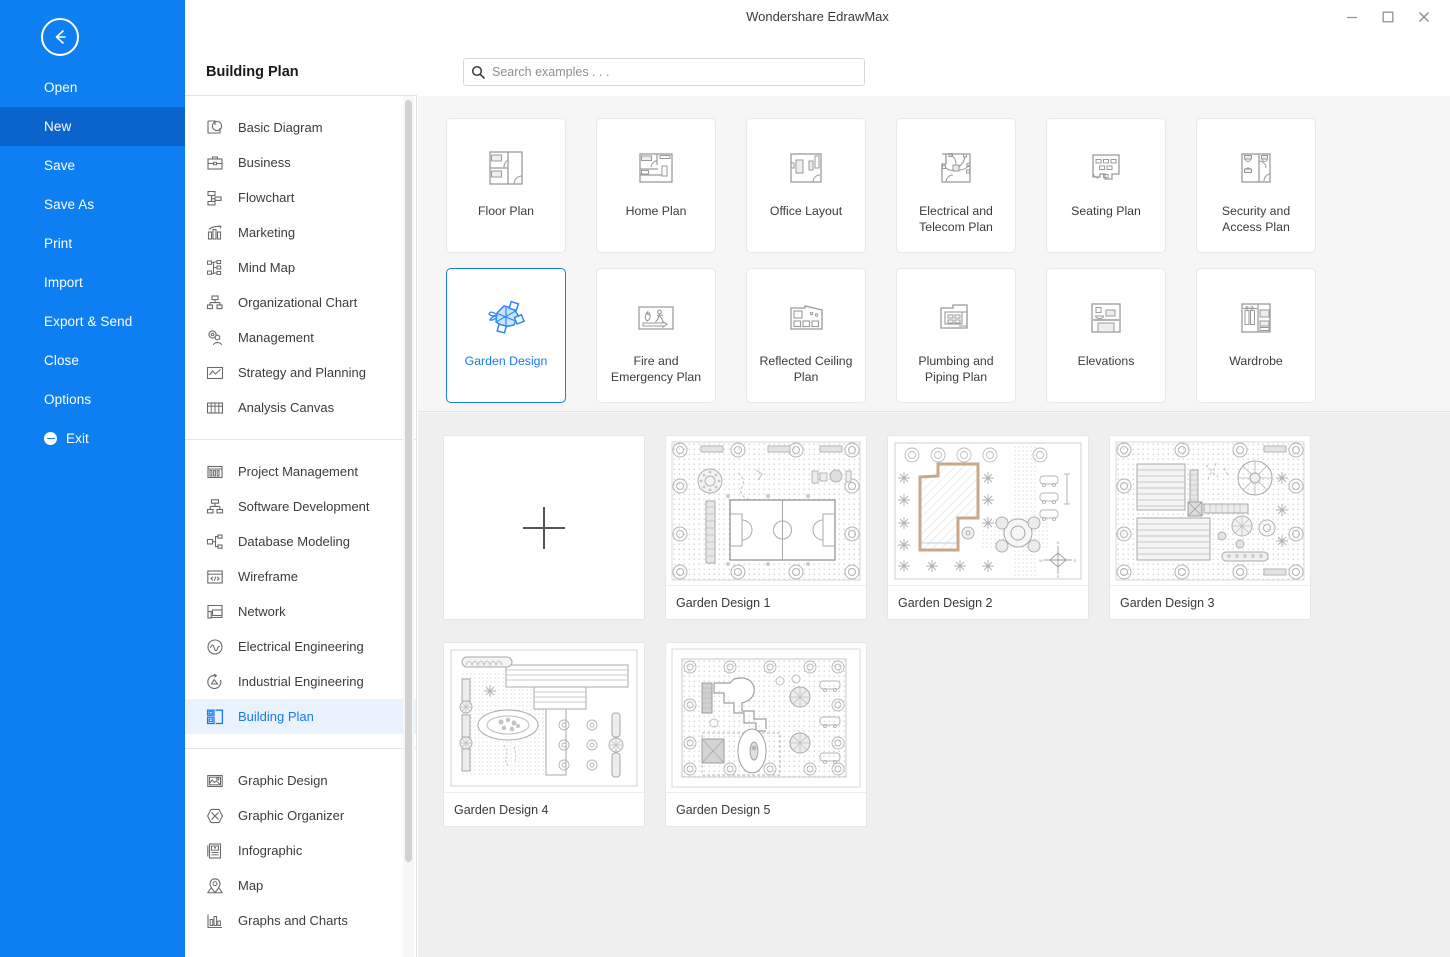 This screenshot has width=1450, height=957. What do you see at coordinates (766, 734) in the screenshot?
I see `example-card-garden-design-5: Garden Design 5` at bounding box center [766, 734].